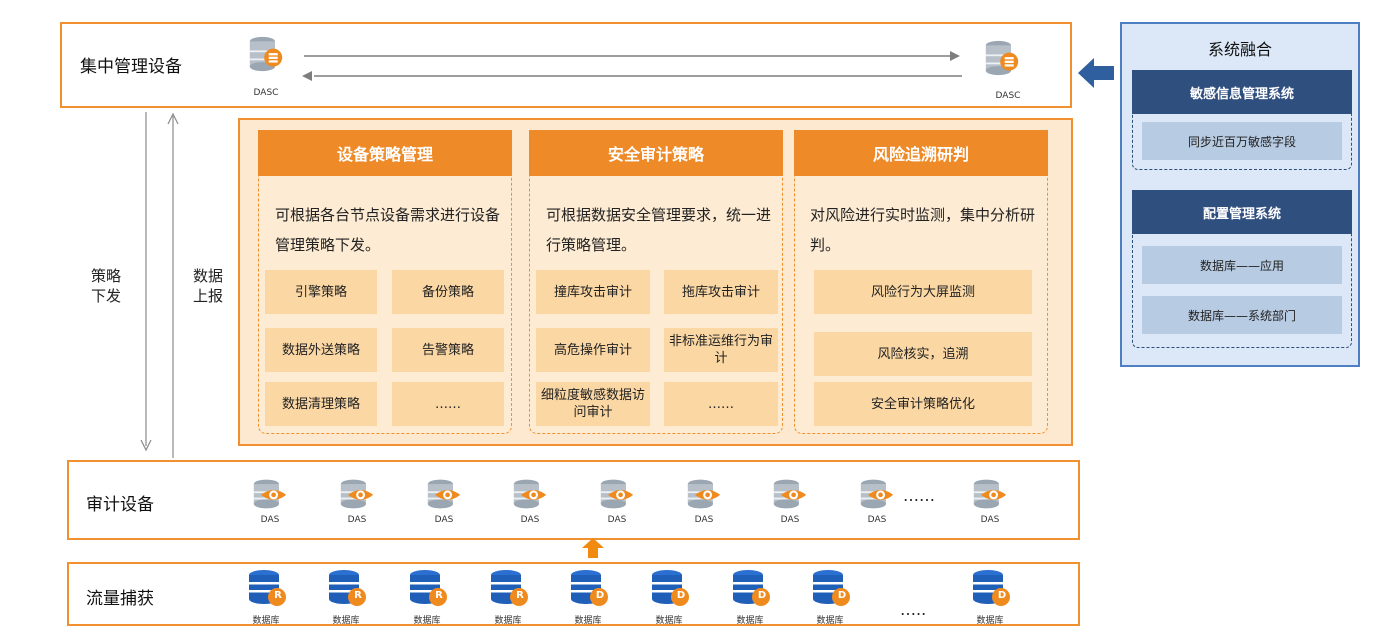 The height and width of the screenshot is (635, 1373). I want to click on column-risk-trace-title: 风险追溯研判, so click(921, 153).